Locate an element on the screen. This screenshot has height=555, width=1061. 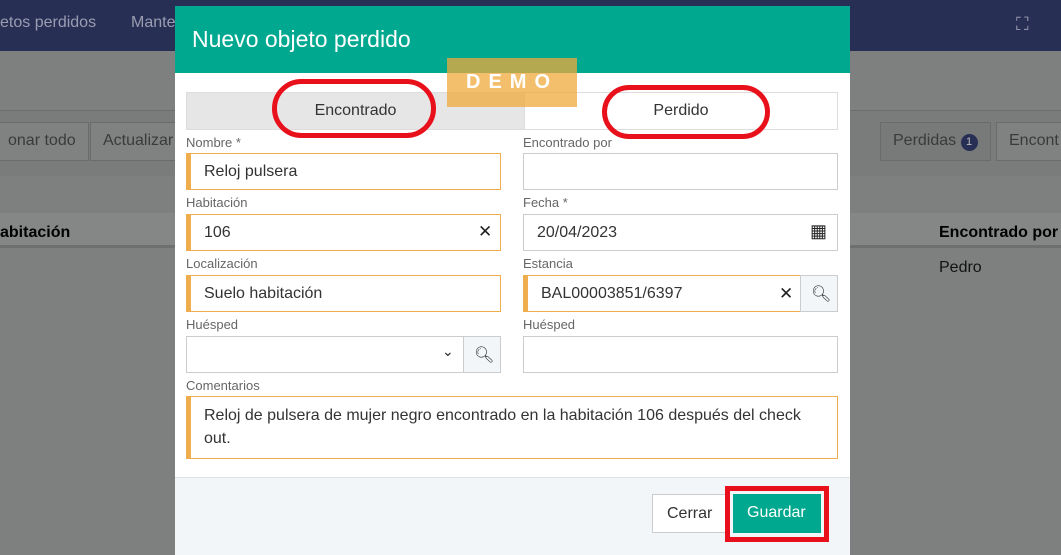
stay-input: BAL00003851/6397 is located at coordinates (662, 293).